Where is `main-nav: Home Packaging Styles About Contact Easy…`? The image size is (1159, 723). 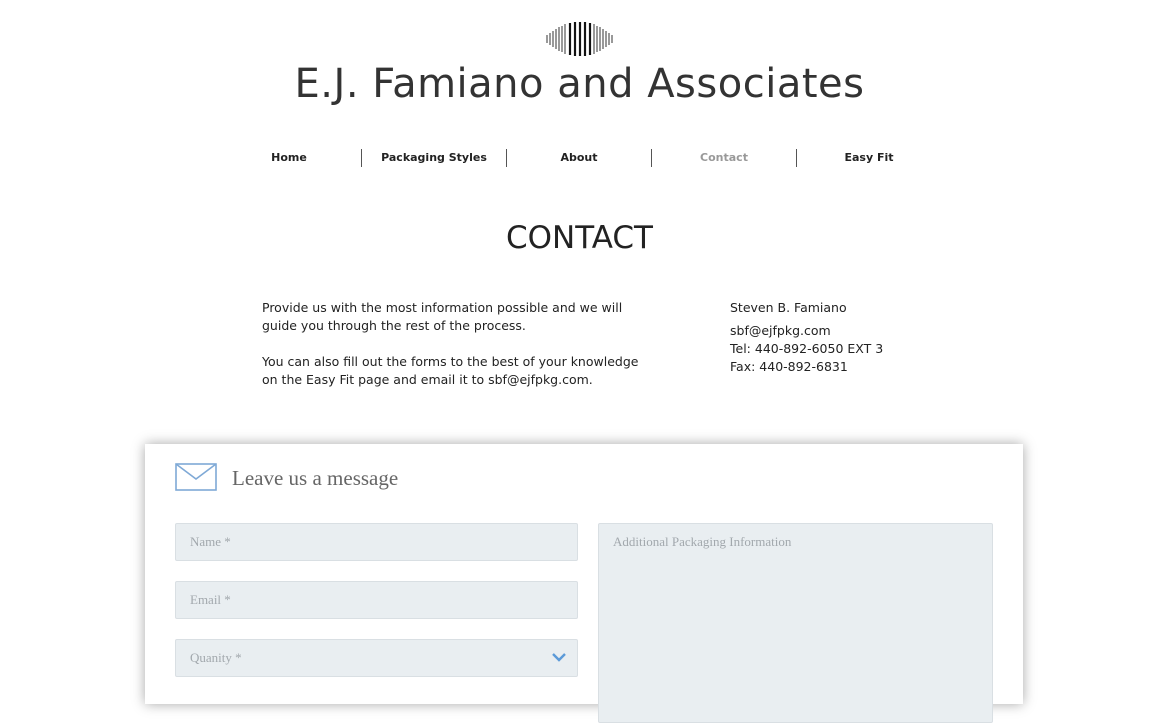
main-nav: Home Packaging Styles About Contact Easy… is located at coordinates (579, 158).